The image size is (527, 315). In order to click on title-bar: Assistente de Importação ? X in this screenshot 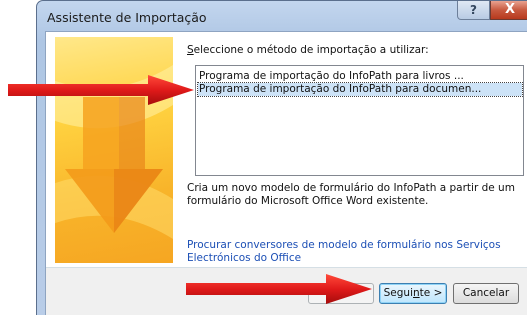, I will do `click(282, 16)`.